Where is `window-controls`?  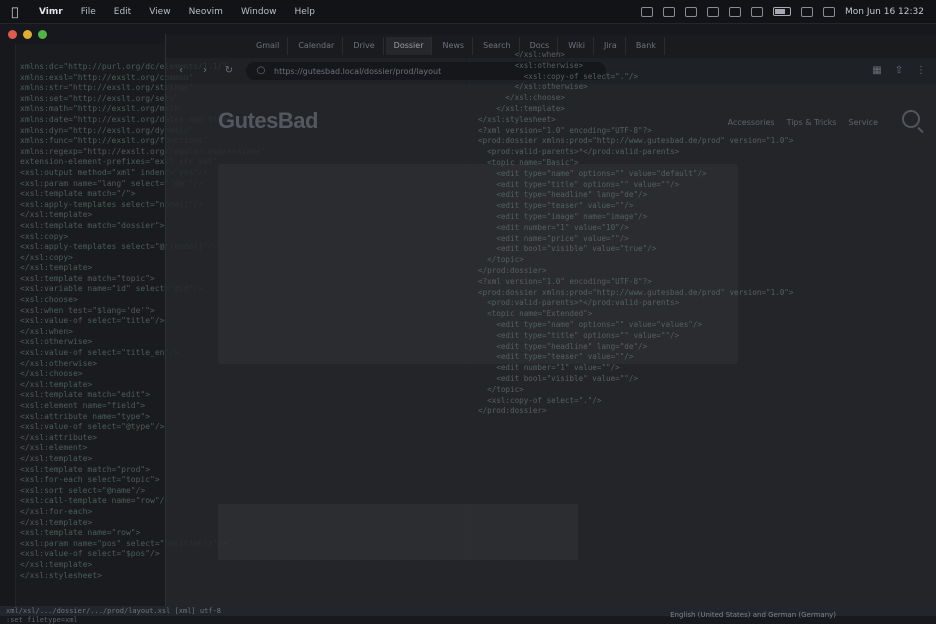 window-controls is located at coordinates (27, 34).